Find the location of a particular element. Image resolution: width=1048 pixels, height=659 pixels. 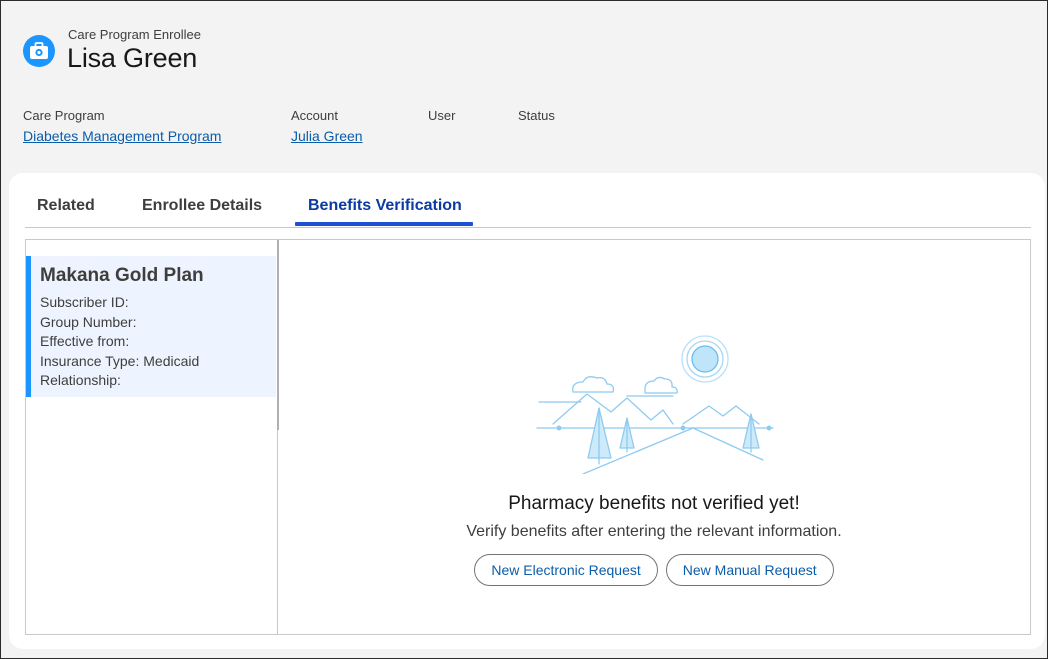

highlight-user: User is located at coordinates (441, 115).